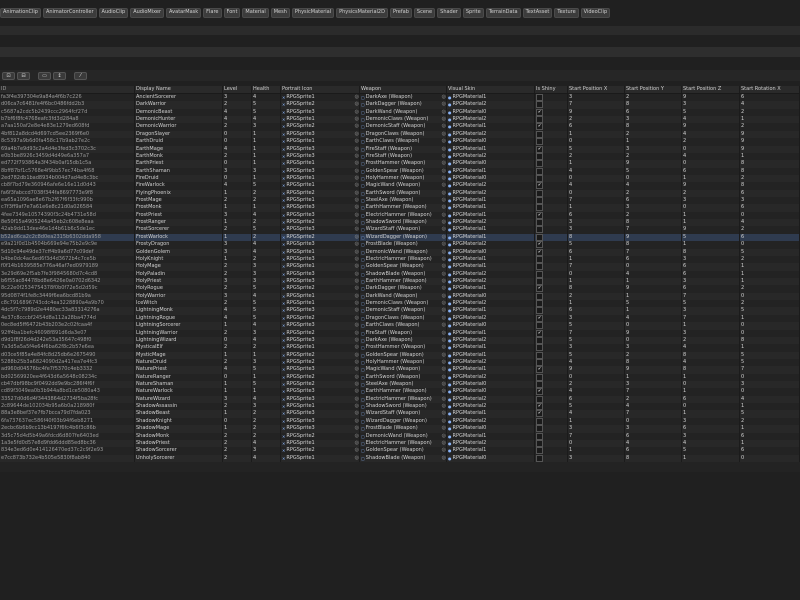 The width and height of the screenshot is (800, 600). What do you see at coordinates (403, 89) in the screenshot?
I see `column-header-weapon: Weapon` at bounding box center [403, 89].